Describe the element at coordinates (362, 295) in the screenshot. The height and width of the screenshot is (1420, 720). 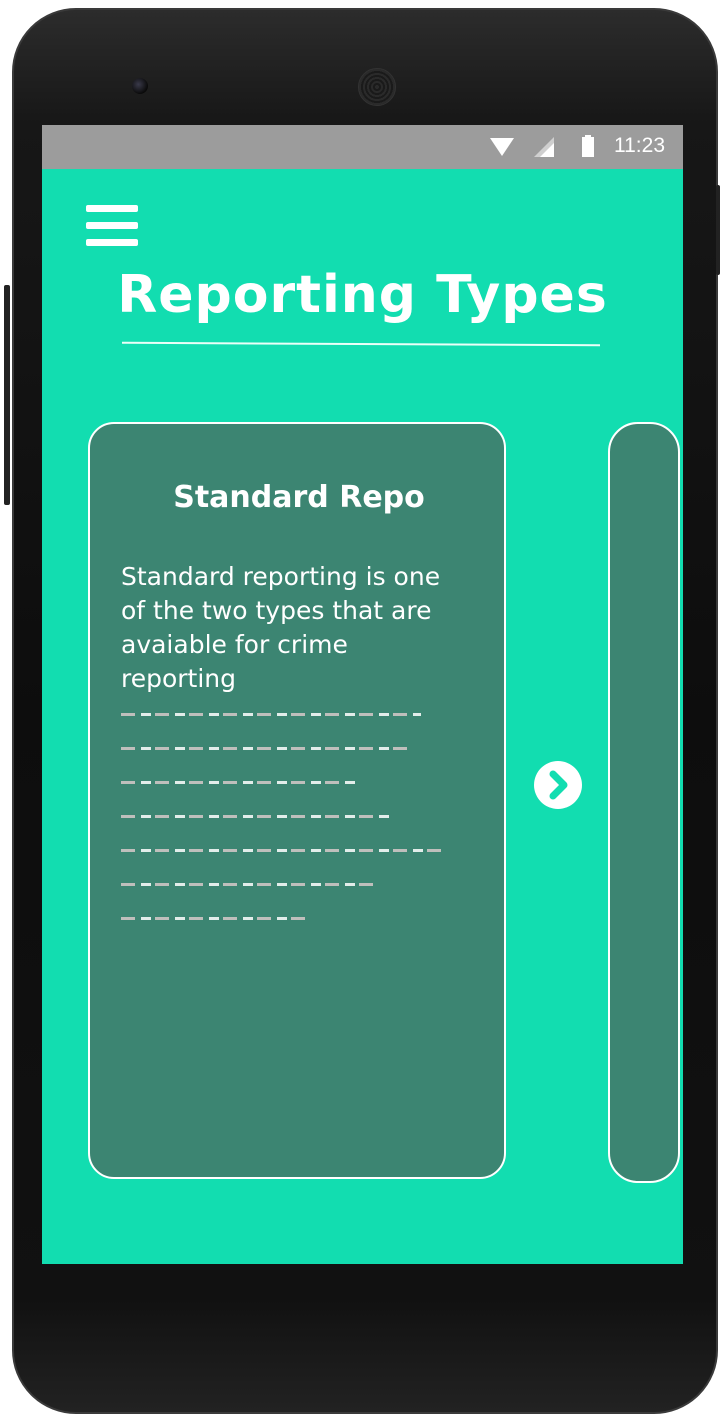
I see `page-title: Reporting Types` at that location.